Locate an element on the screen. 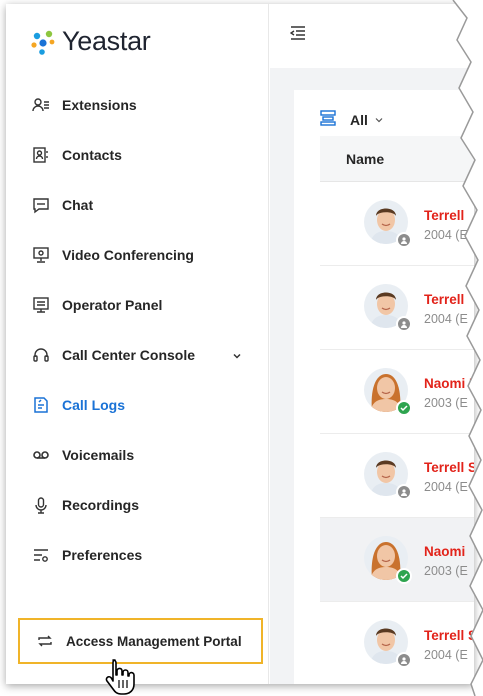 The height and width of the screenshot is (696, 483). sidebar-item-video-conferencing: Video Conferencing is located at coordinates (137, 255).